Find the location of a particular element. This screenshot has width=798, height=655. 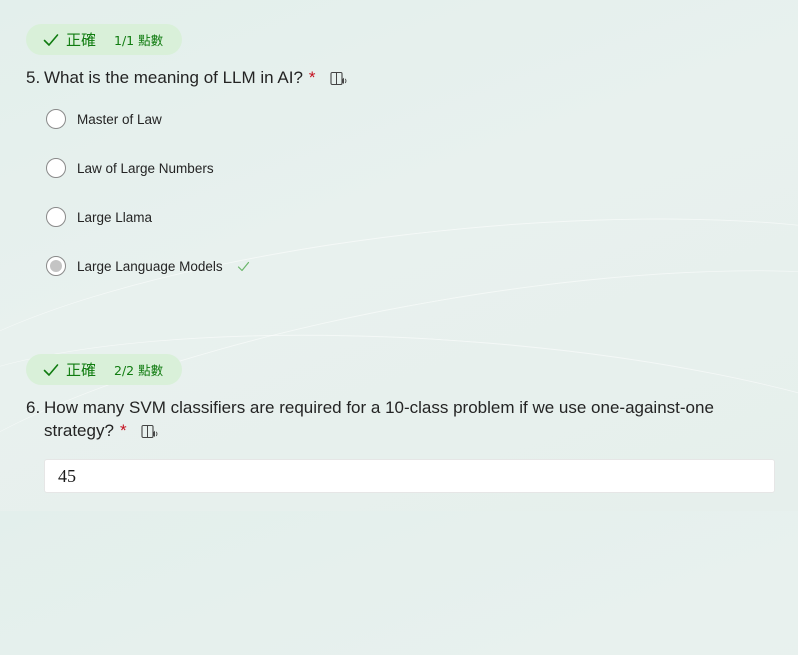

q6-answer-value: 45 is located at coordinates (67, 475).